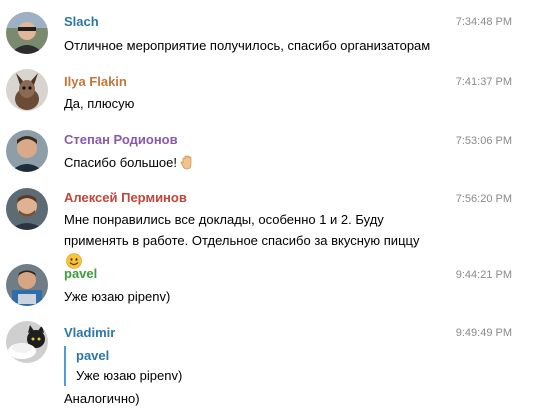  Describe the element at coordinates (120, 162) in the screenshot. I see `message-text-content: Спасибо большое!` at that location.